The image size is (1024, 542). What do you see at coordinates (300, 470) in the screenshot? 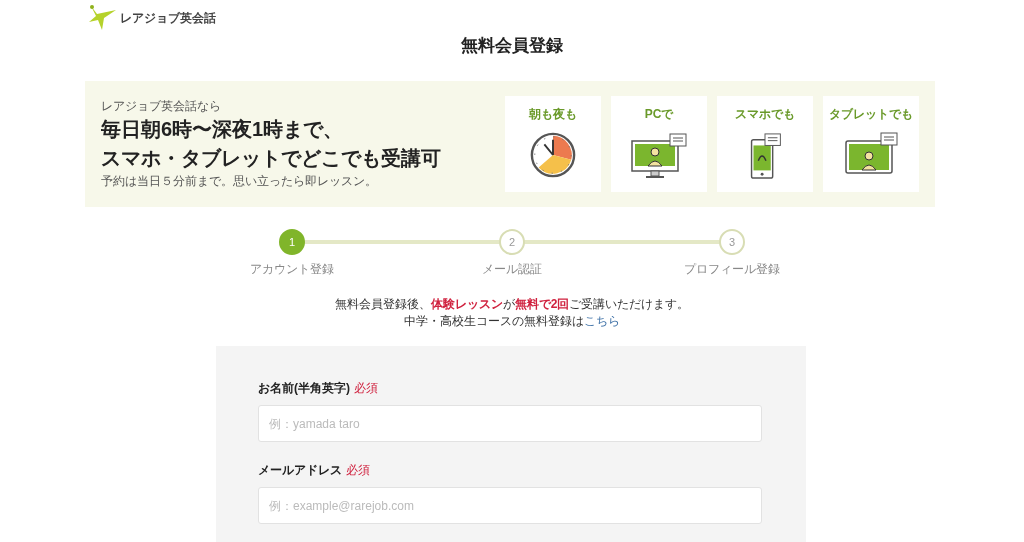
I see `field-label: メールアドレス` at bounding box center [300, 470].